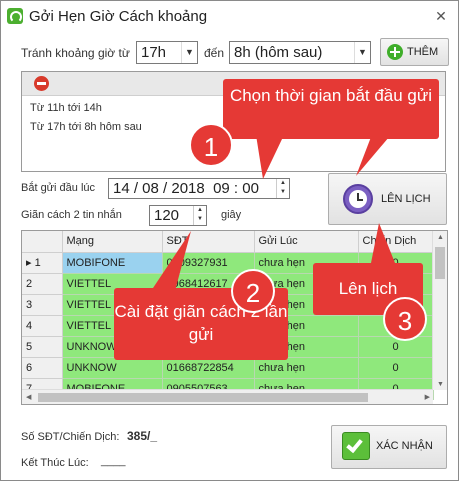  What do you see at coordinates (331, 109) in the screenshot?
I see `callout-1: Chọn thời gian bắt đầu gửi` at bounding box center [331, 109].